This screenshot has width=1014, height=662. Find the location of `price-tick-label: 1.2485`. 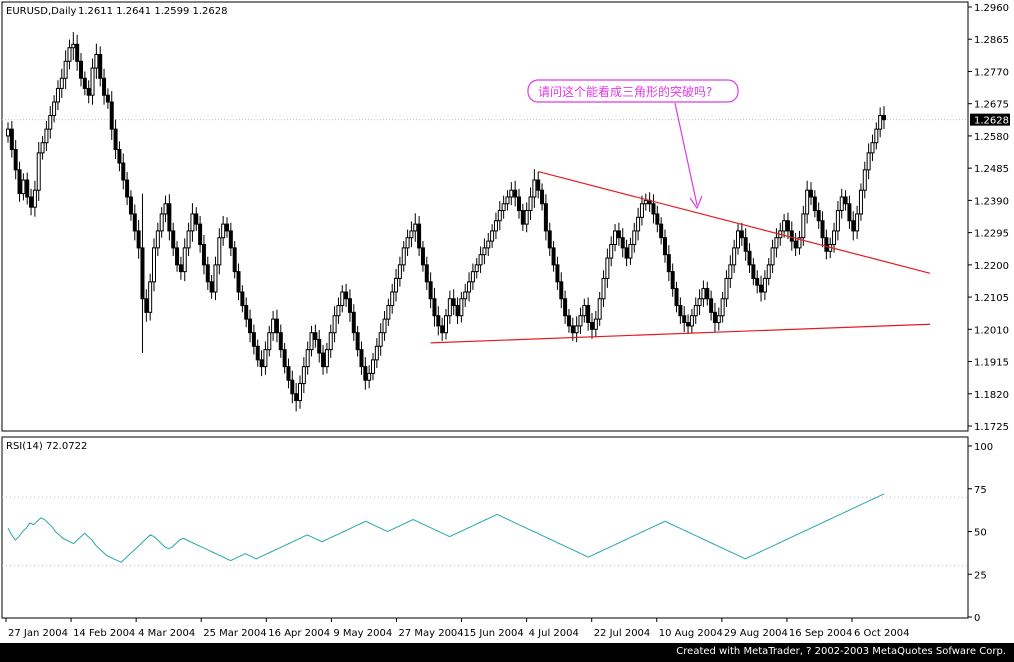

price-tick-label: 1.2485 is located at coordinates (991, 169).